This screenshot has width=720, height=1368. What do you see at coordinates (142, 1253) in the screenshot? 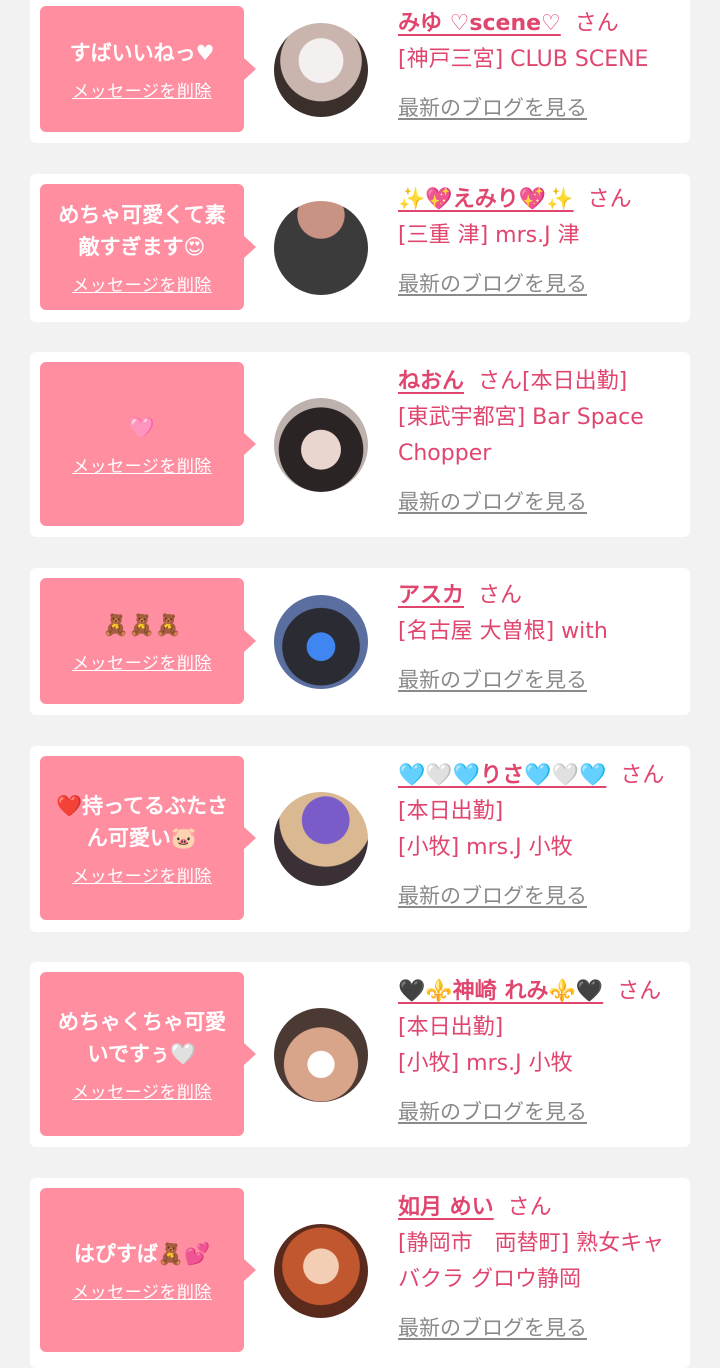
I see `message-text: はぴすば🧸💕` at bounding box center [142, 1253].